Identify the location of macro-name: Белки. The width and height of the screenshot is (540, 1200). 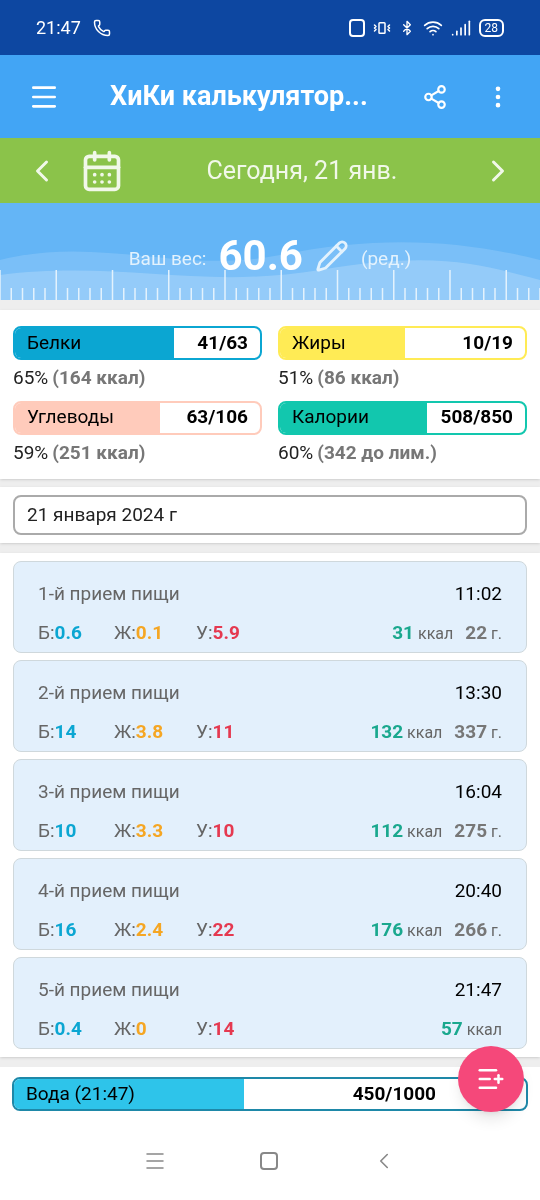
(54, 342).